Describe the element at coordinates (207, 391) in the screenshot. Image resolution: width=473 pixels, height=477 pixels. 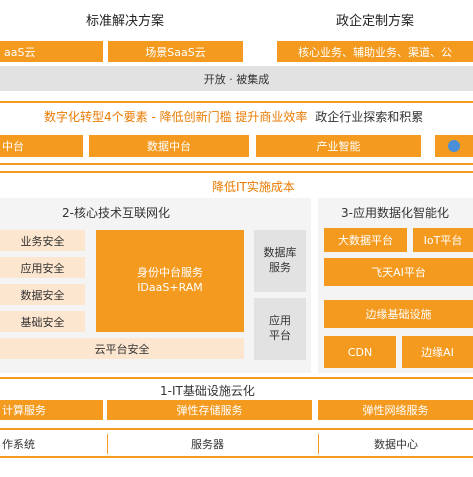
I see `infra-title: 1-IT基础设施云化` at that location.